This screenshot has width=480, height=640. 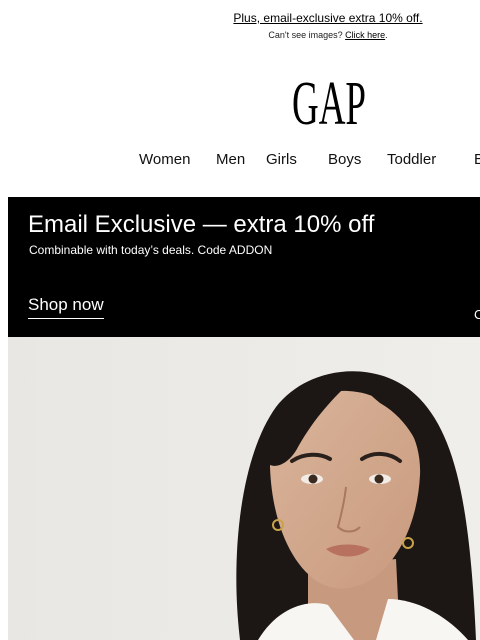 What do you see at coordinates (240, 35) in the screenshot?
I see `view-in-browser-line: Can't see images? Click here.` at bounding box center [240, 35].